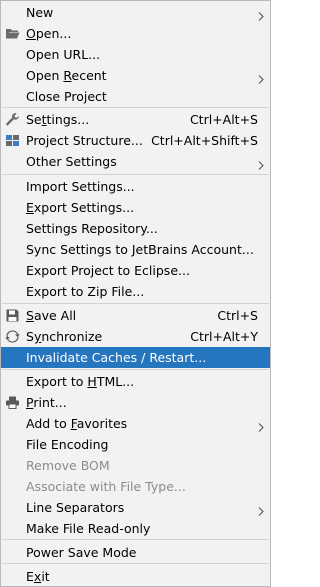  What do you see at coordinates (135, 423) in the screenshot?
I see `menu-item-add-favorites: Add to Favorites` at bounding box center [135, 423].